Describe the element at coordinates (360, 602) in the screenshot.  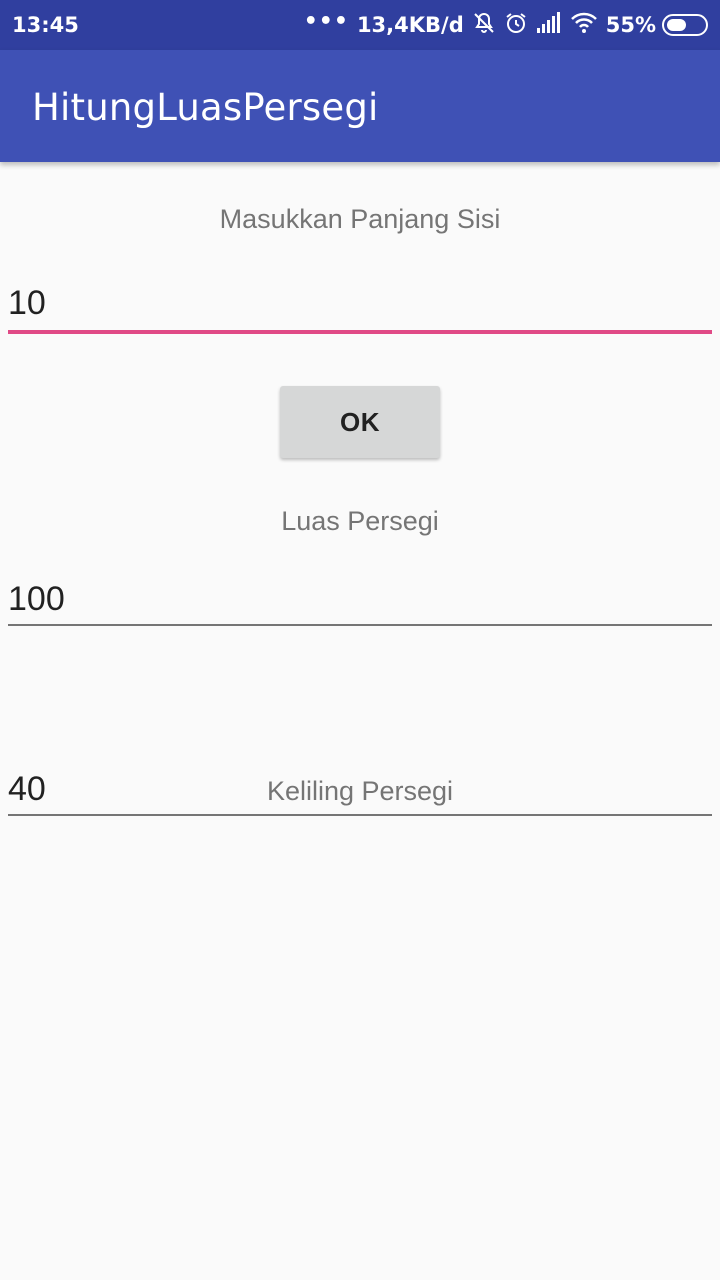
I see `area-result-field: 100` at that location.